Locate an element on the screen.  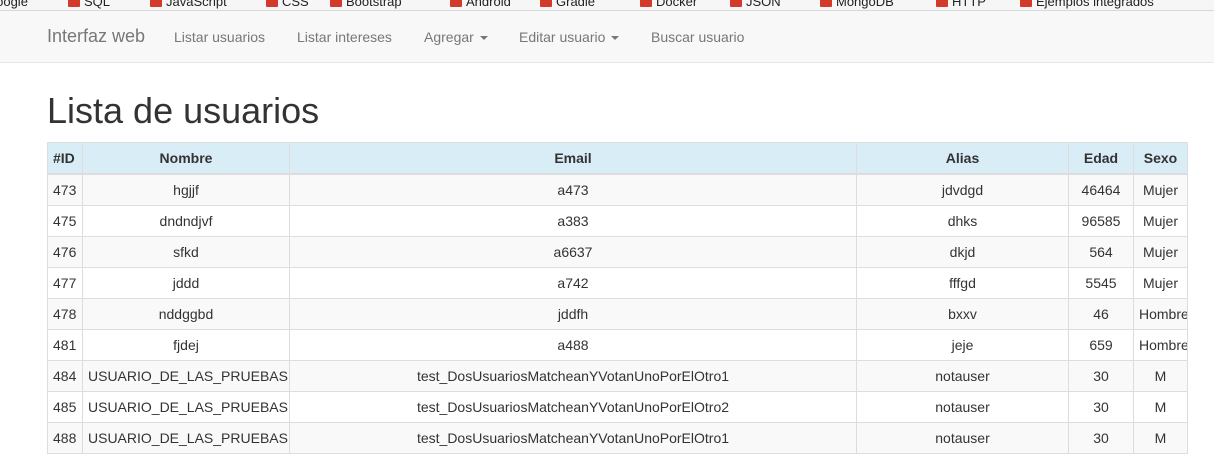
cell-edad: 30 is located at coordinates (1101, 407).